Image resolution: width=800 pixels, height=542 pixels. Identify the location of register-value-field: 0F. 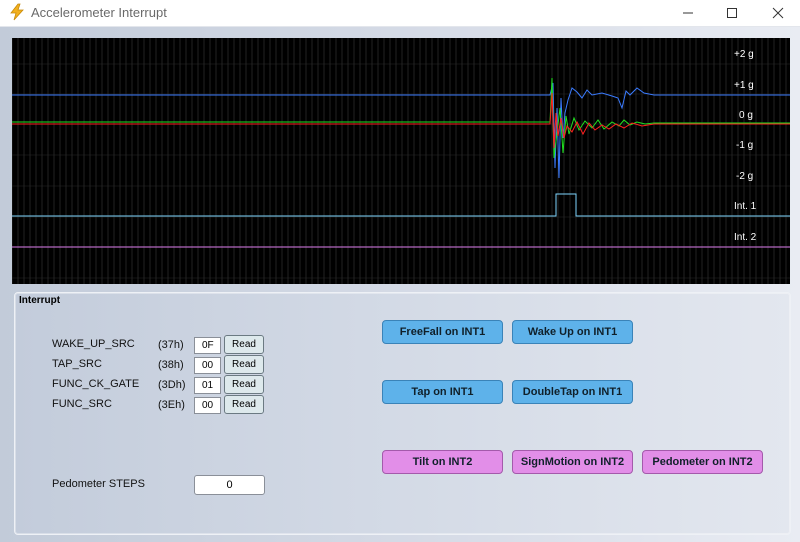
(207, 345).